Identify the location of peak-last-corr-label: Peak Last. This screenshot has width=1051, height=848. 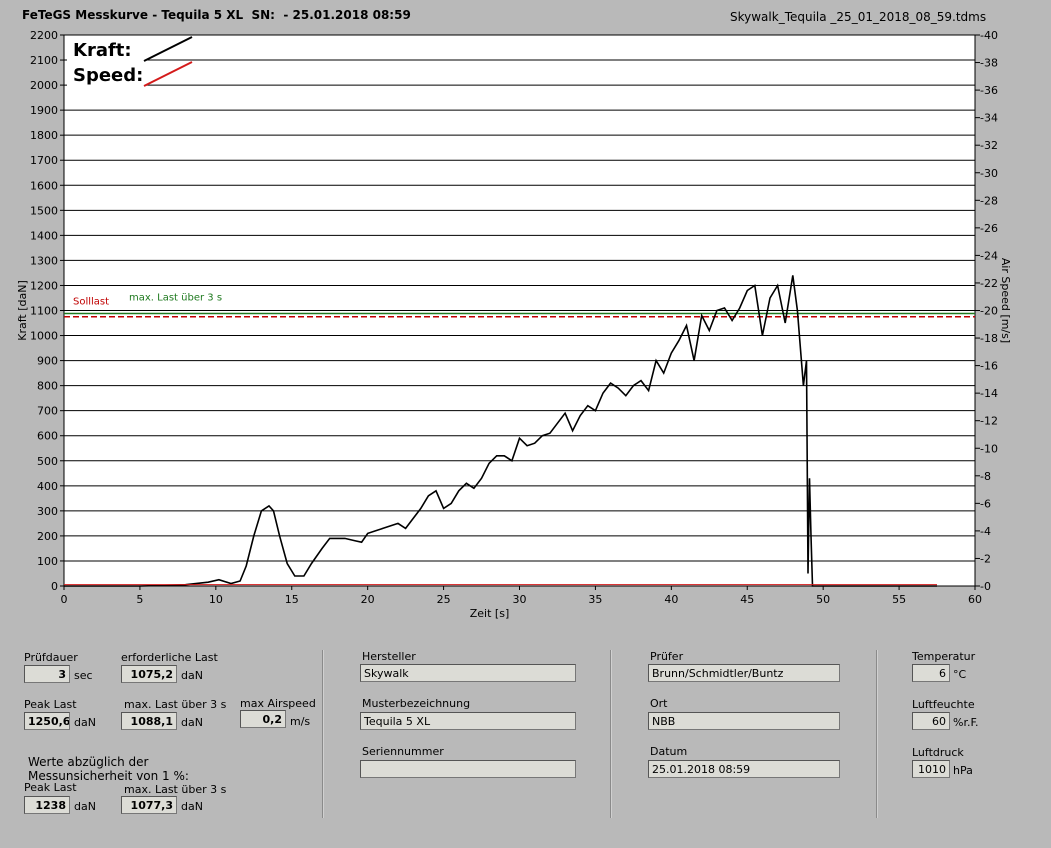
(50, 787).